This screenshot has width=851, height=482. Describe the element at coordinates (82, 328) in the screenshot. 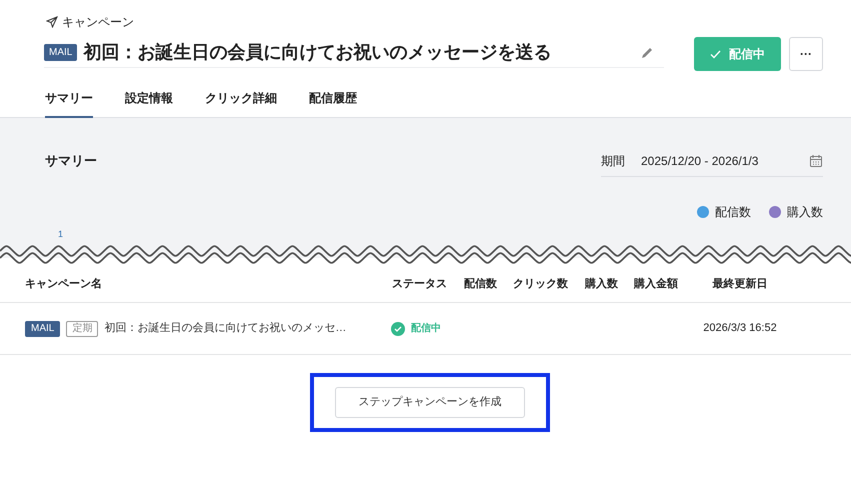

I see `tag: 定期` at that location.